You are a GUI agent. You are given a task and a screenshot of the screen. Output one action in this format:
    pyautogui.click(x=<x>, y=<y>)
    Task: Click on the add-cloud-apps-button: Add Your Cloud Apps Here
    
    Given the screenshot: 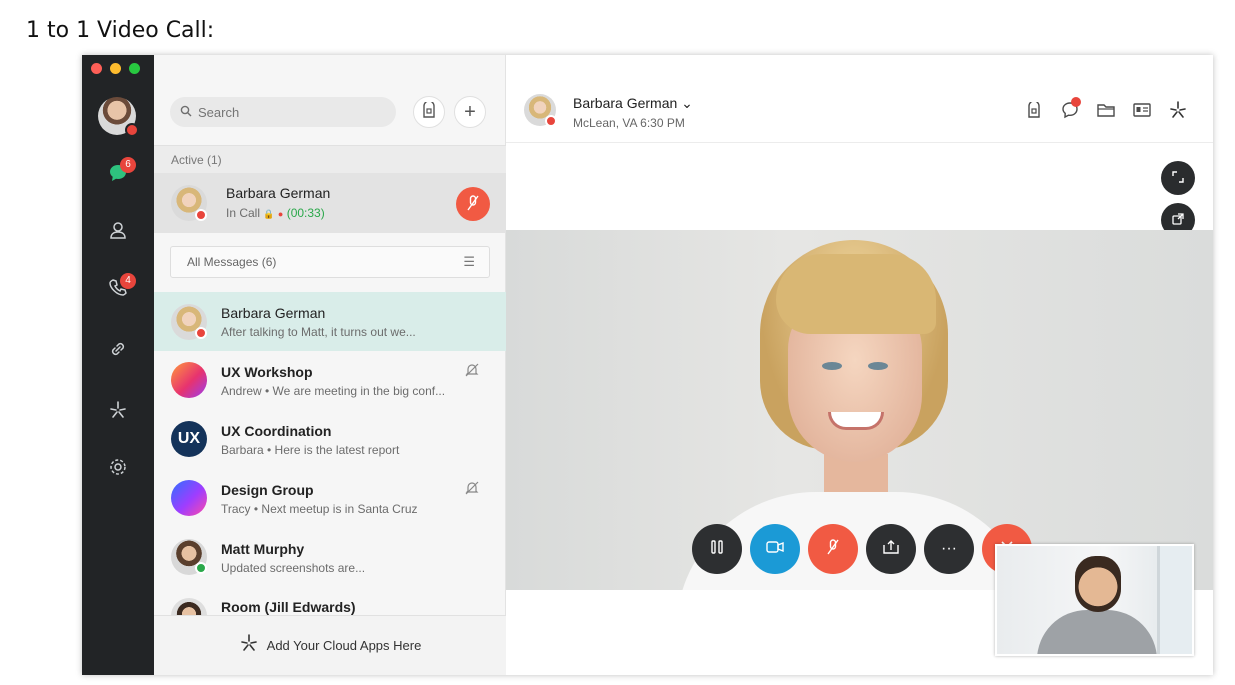 What is the action you would take?
    pyautogui.click(x=330, y=645)
    